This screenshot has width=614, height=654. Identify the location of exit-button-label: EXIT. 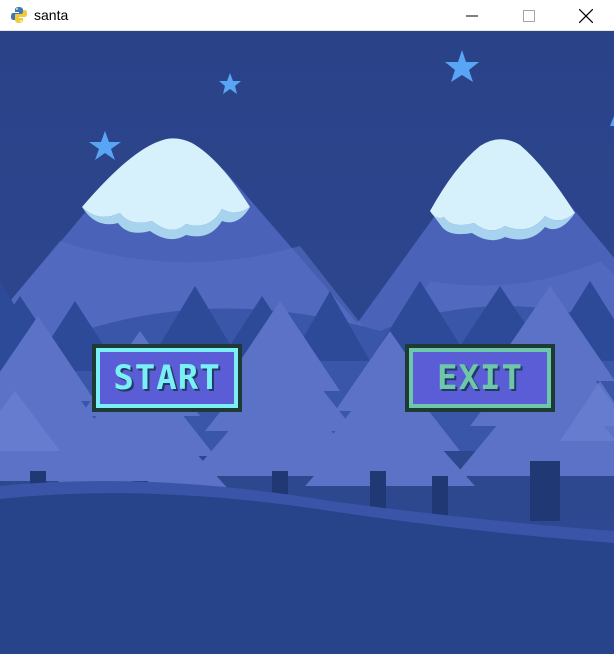
(480, 378).